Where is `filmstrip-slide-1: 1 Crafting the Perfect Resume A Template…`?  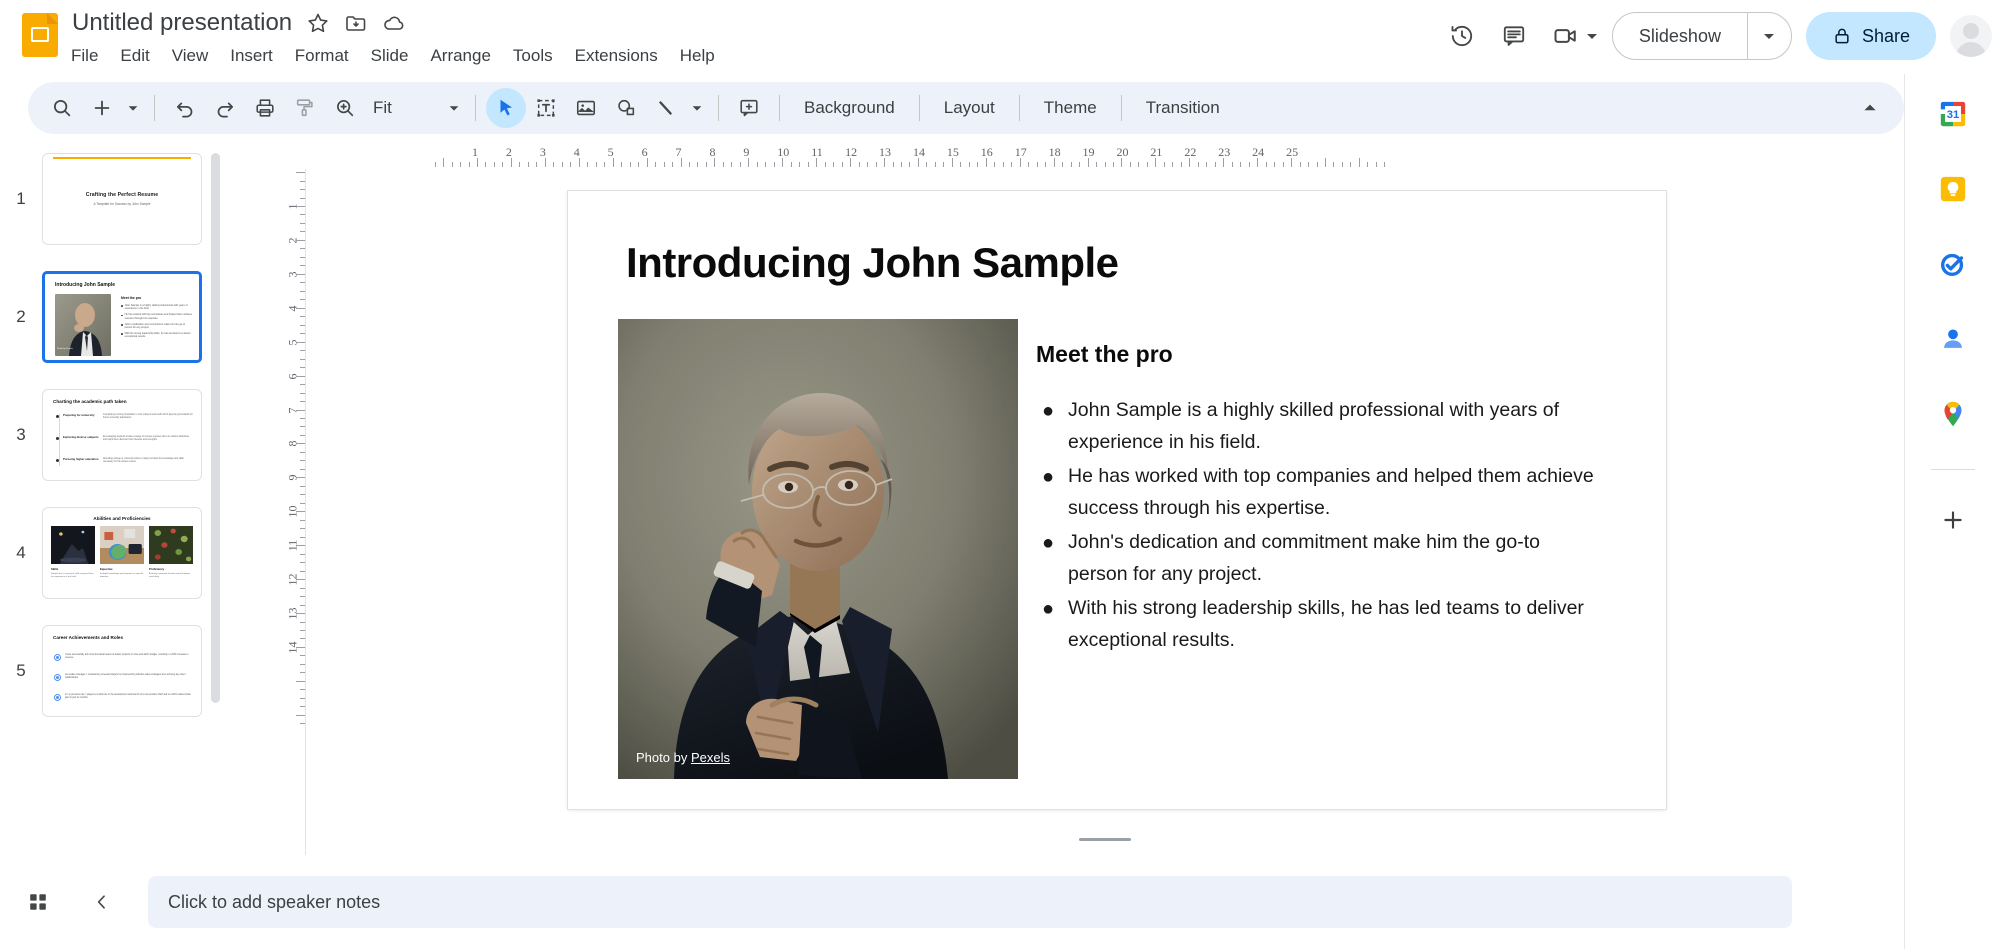
filmstrip-slide-1: 1 Crafting the Perfect Resume A Template… is located at coordinates (136, 205).